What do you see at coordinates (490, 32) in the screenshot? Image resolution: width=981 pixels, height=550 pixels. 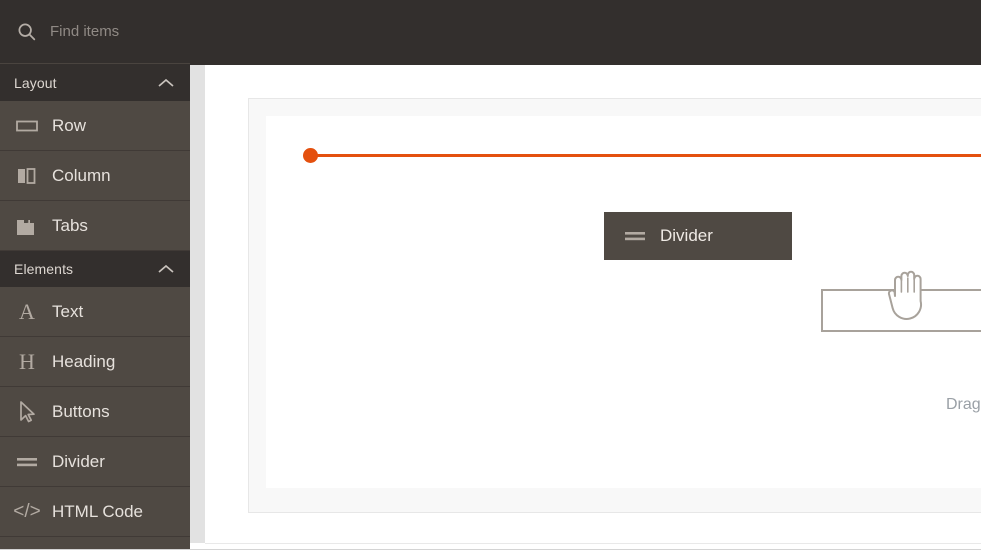 I see `top-bar` at bounding box center [490, 32].